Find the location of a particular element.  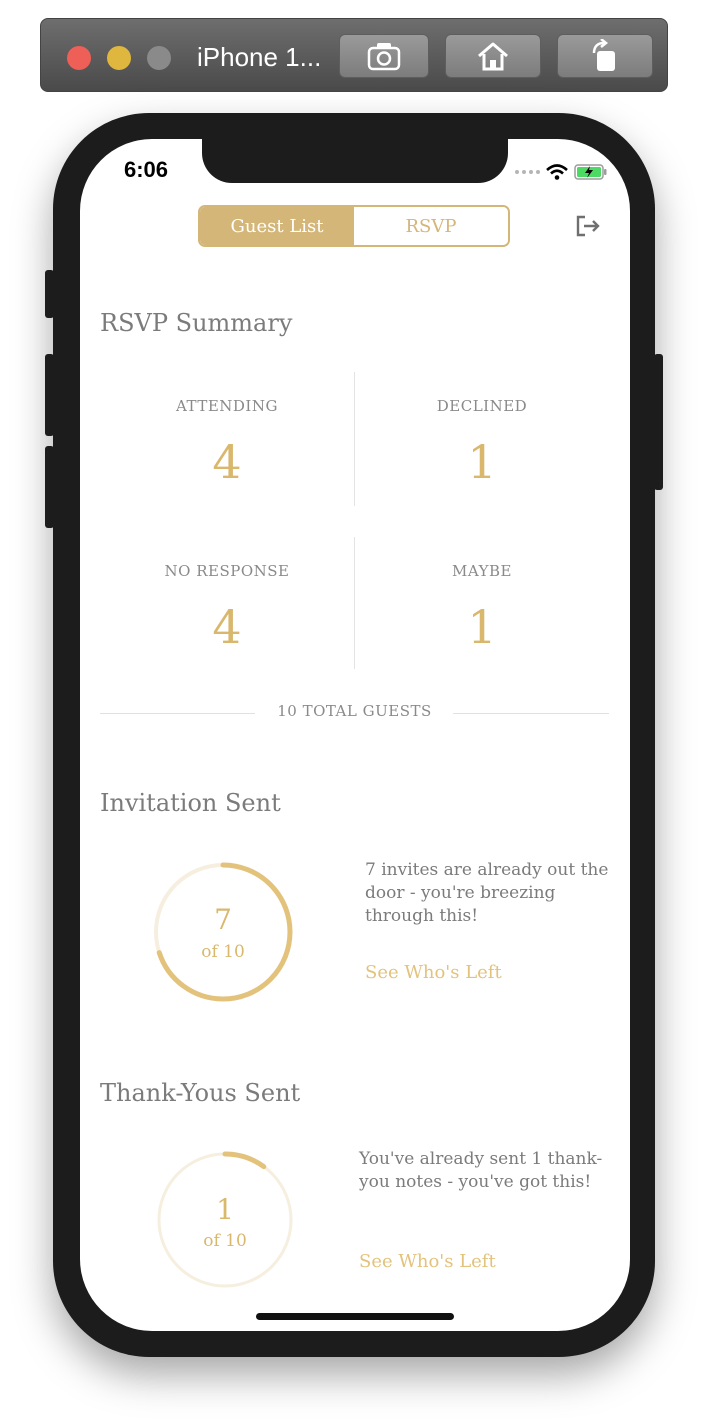

logout-icon is located at coordinates (588, 226).